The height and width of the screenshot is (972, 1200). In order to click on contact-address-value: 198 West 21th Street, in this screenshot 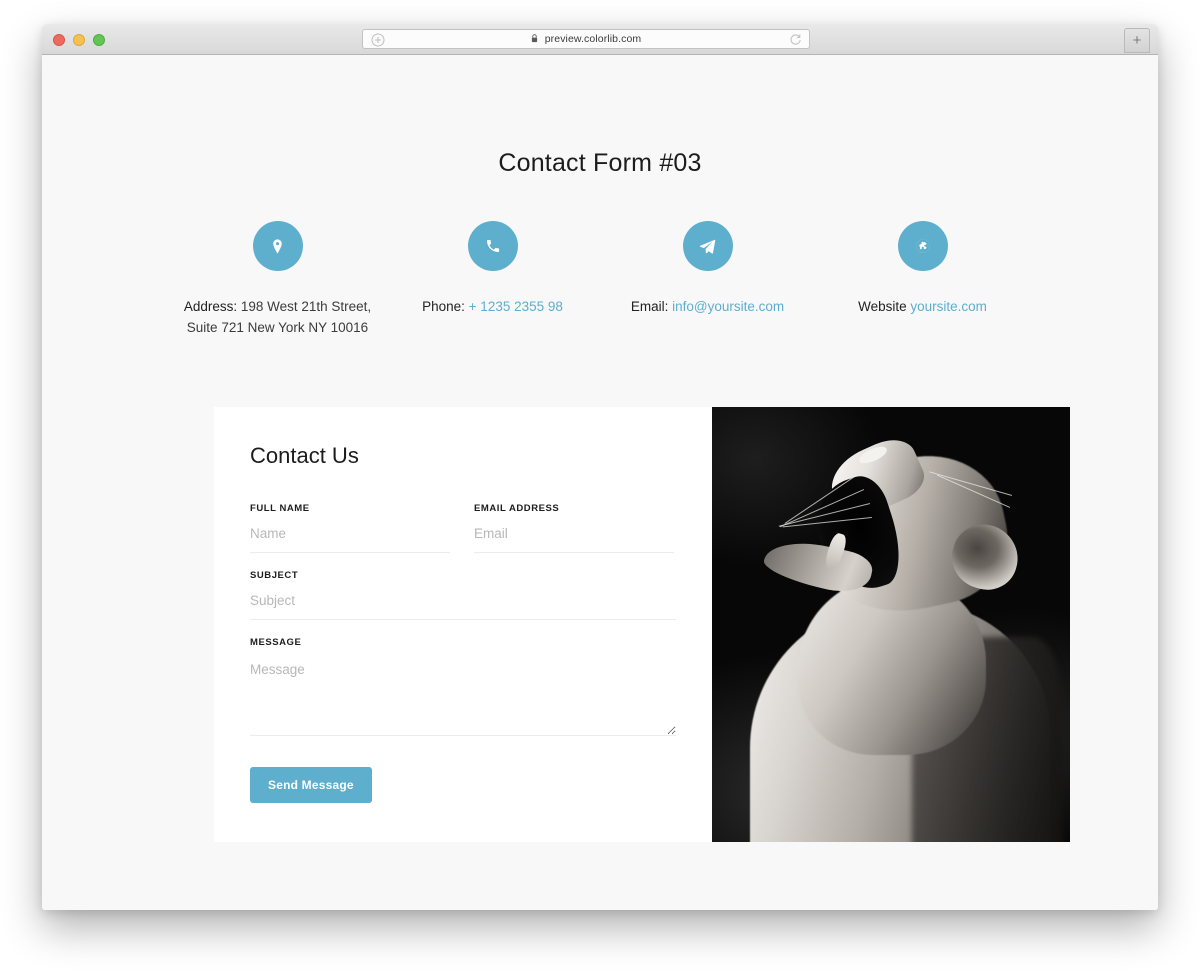, I will do `click(306, 306)`.